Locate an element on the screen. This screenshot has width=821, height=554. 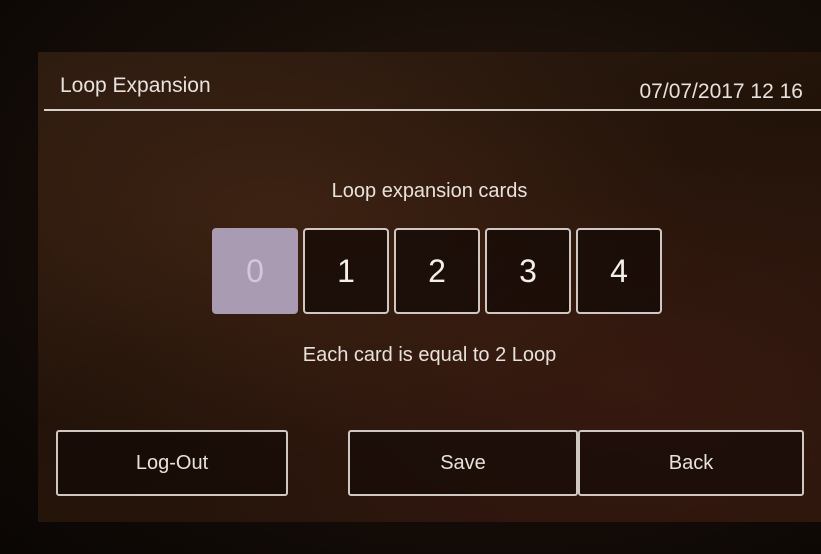
save-button: Save is located at coordinates (463, 463).